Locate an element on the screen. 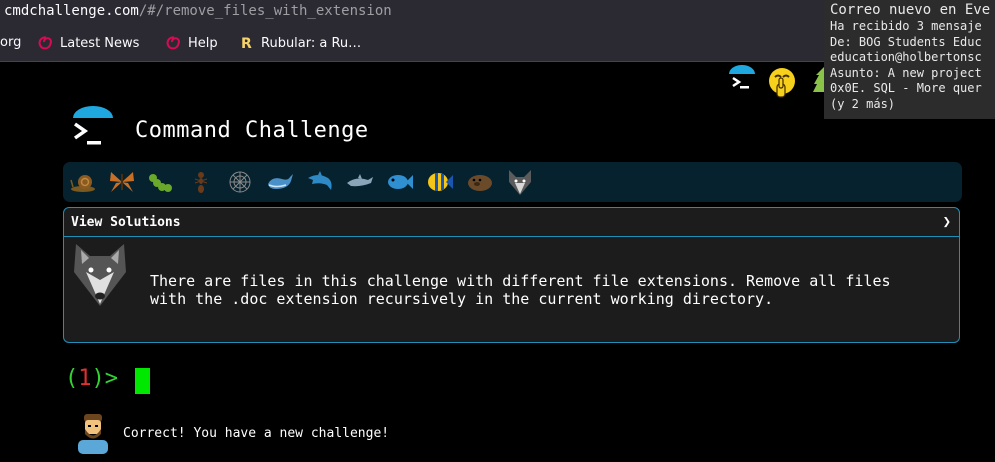 Image resolution: width=995 pixels, height=462 pixels. prompt-close: )> is located at coordinates (105, 378).